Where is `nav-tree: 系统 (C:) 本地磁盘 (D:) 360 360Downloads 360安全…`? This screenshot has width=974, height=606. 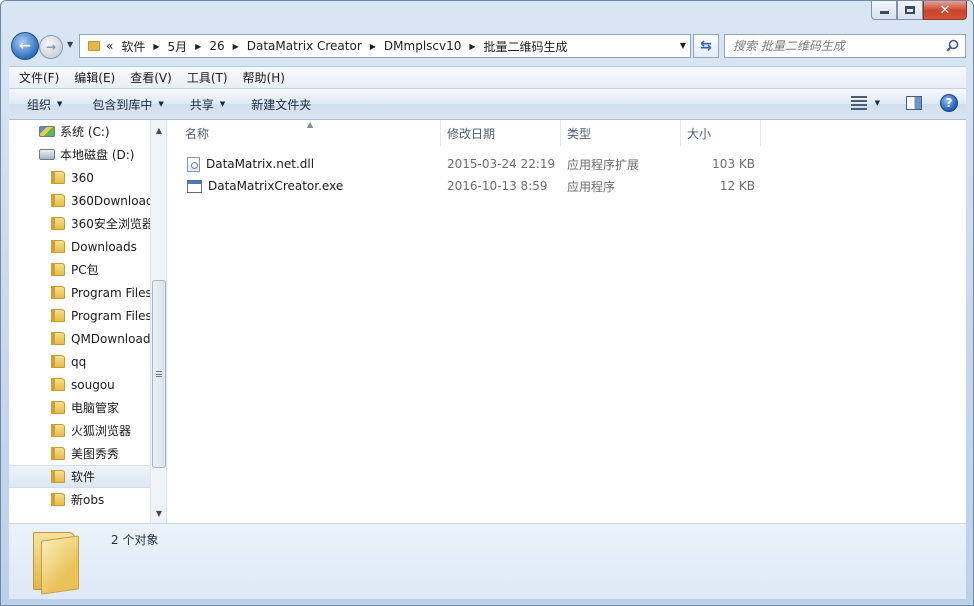
nav-tree: 系统 (C:) 本地磁盘 (D:) 360 360Downloads 360安全… is located at coordinates (80, 315).